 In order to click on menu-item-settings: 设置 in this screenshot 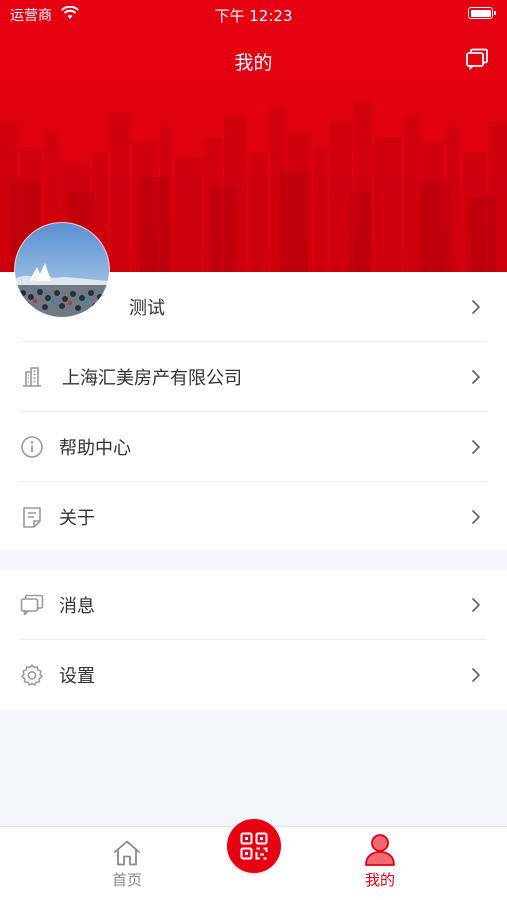, I will do `click(253, 675)`.